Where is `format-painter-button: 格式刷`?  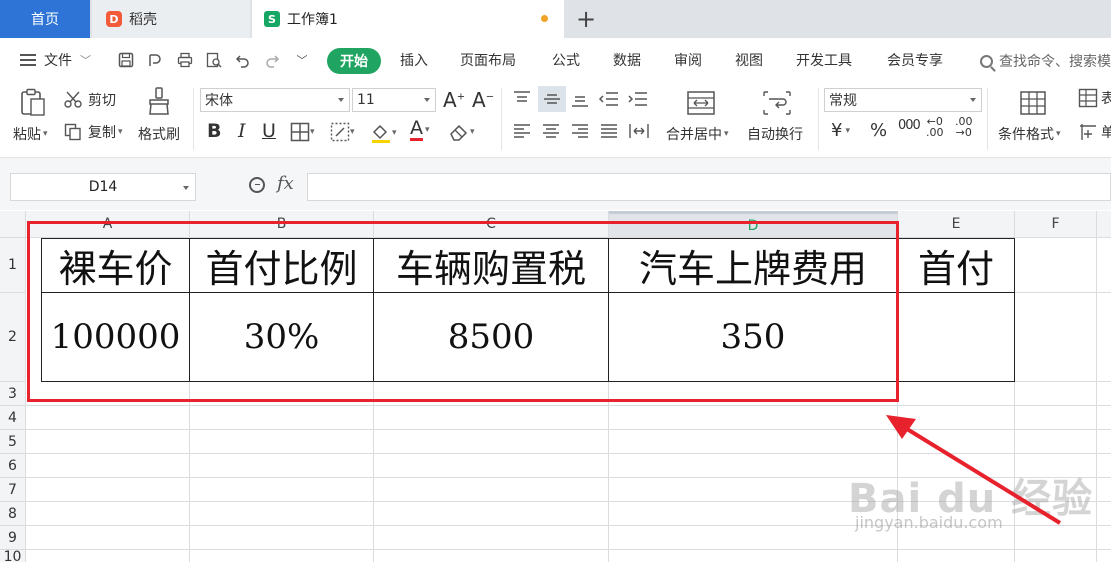 format-painter-button: 格式刷 is located at coordinates (159, 134).